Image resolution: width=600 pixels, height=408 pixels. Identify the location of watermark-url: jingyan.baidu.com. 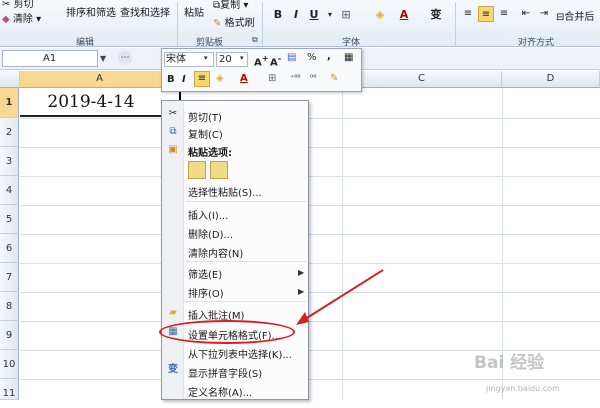
(523, 388).